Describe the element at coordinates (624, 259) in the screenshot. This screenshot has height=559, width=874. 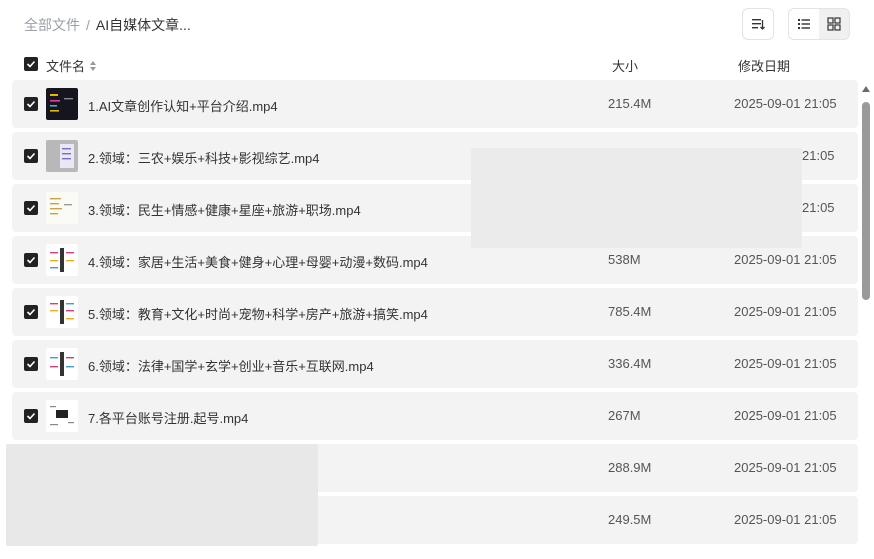
I see `file-size: 538M` at that location.